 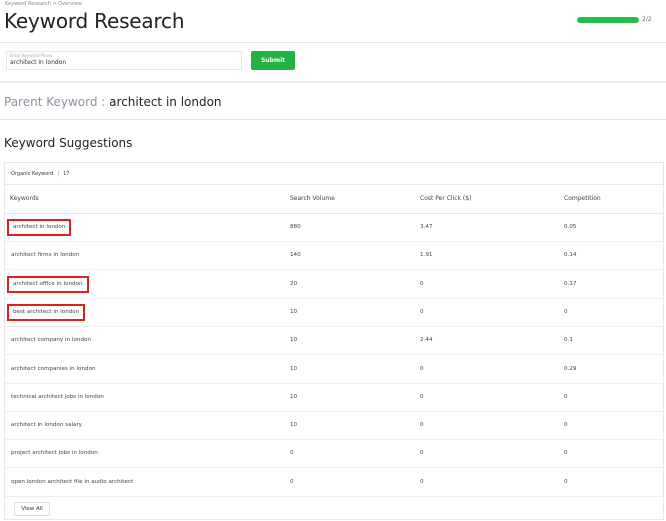 I want to click on keyword-cell: best architect in london, so click(x=46, y=312).